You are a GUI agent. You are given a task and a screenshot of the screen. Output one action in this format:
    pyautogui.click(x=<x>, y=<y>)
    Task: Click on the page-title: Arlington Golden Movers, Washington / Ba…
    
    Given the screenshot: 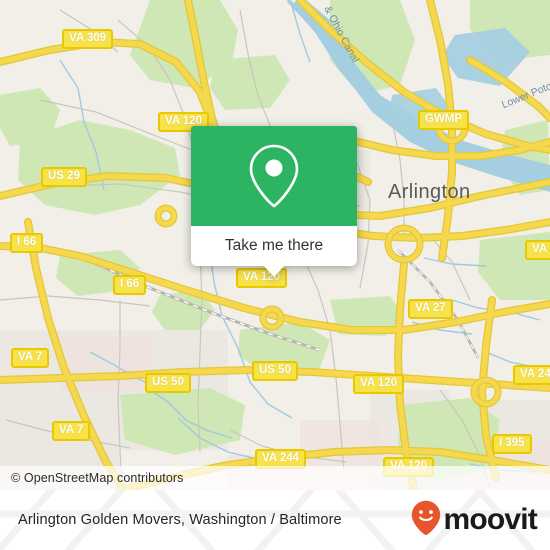 What is the action you would take?
    pyautogui.click(x=180, y=520)
    